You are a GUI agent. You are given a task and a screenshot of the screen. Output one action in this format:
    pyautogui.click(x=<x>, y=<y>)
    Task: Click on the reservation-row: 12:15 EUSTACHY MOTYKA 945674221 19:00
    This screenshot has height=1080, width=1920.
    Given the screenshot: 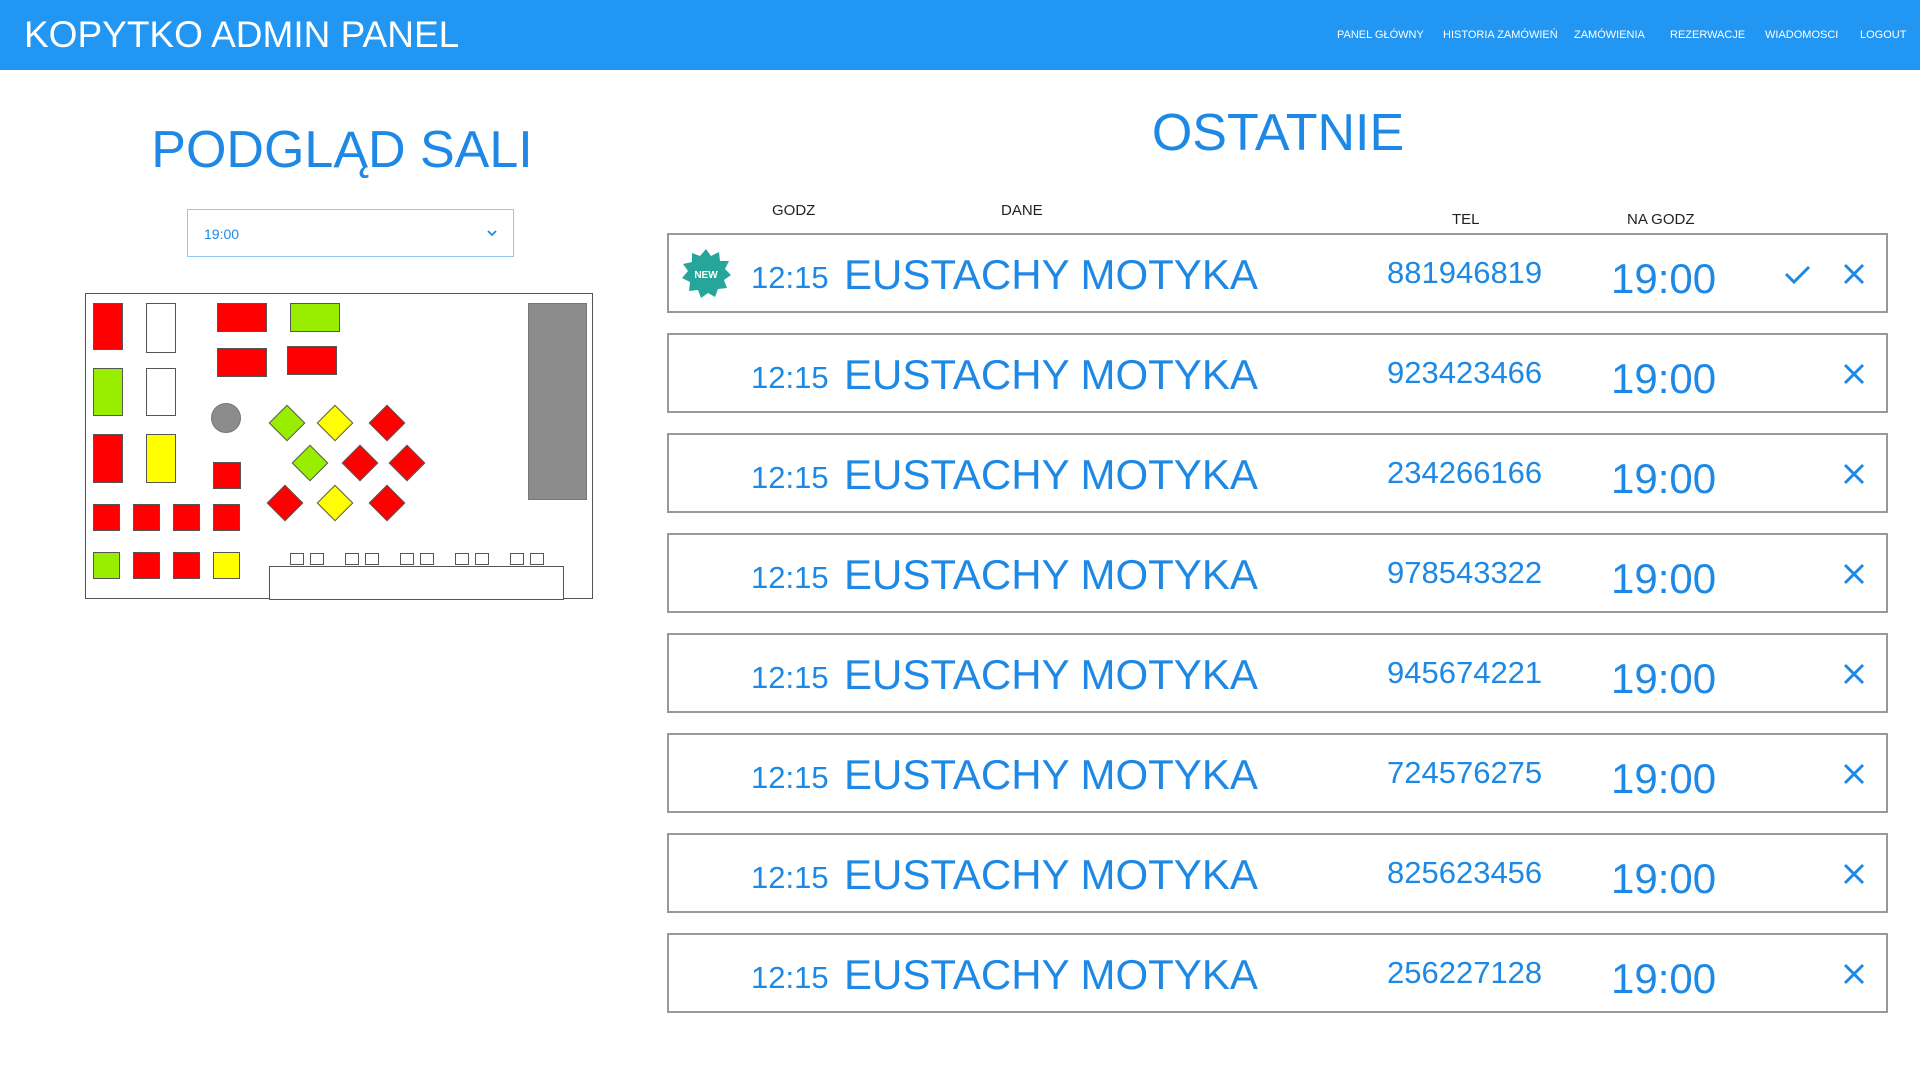 What is the action you would take?
    pyautogui.click(x=1277, y=673)
    